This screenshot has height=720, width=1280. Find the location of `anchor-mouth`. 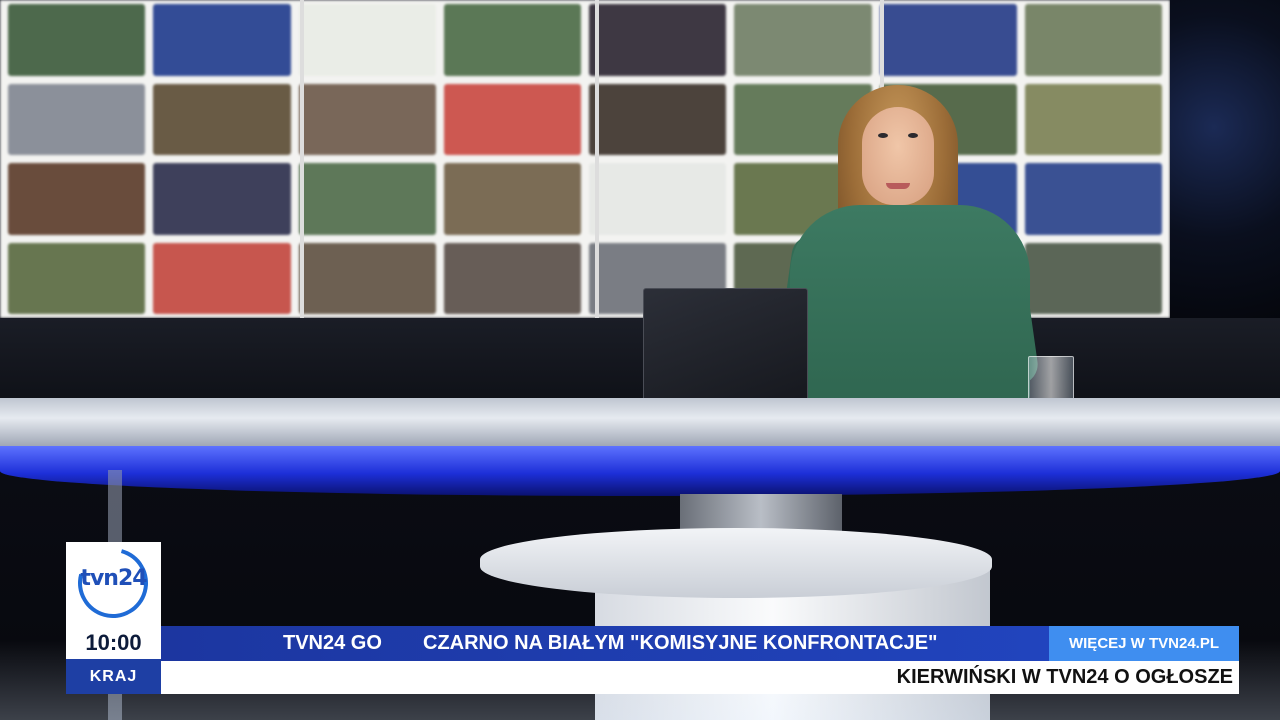

anchor-mouth is located at coordinates (898, 186).